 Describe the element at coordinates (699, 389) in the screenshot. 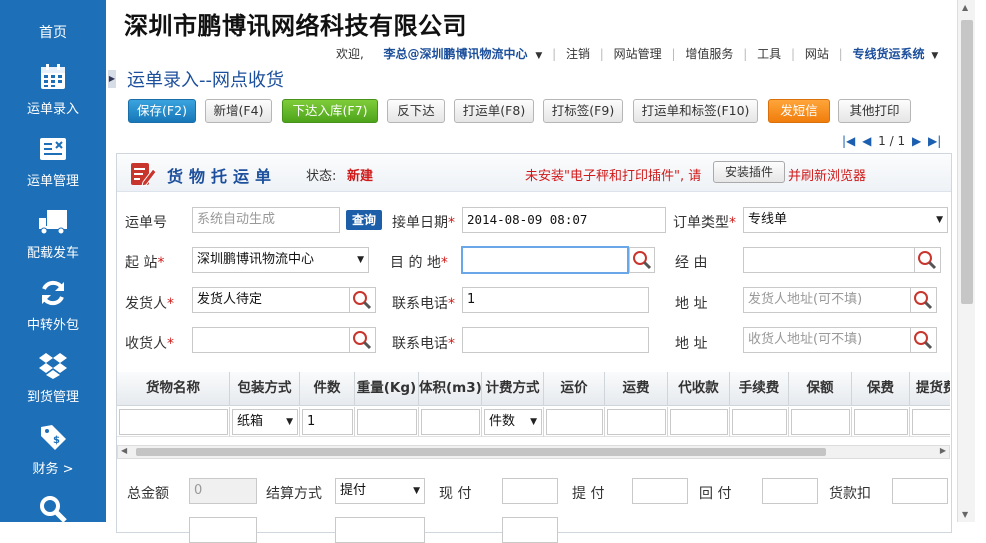

I see `grid-header: 代收款` at that location.